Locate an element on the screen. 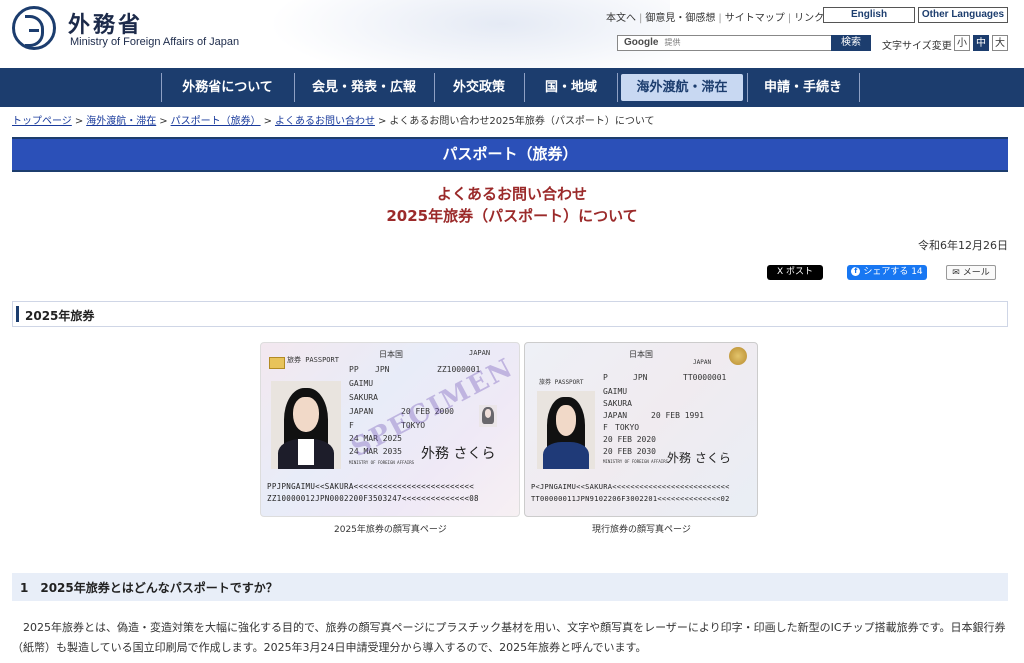 Image resolution: width=1024 pixels, height=663 pixels. search-input: Google 提供 is located at coordinates (727, 43).